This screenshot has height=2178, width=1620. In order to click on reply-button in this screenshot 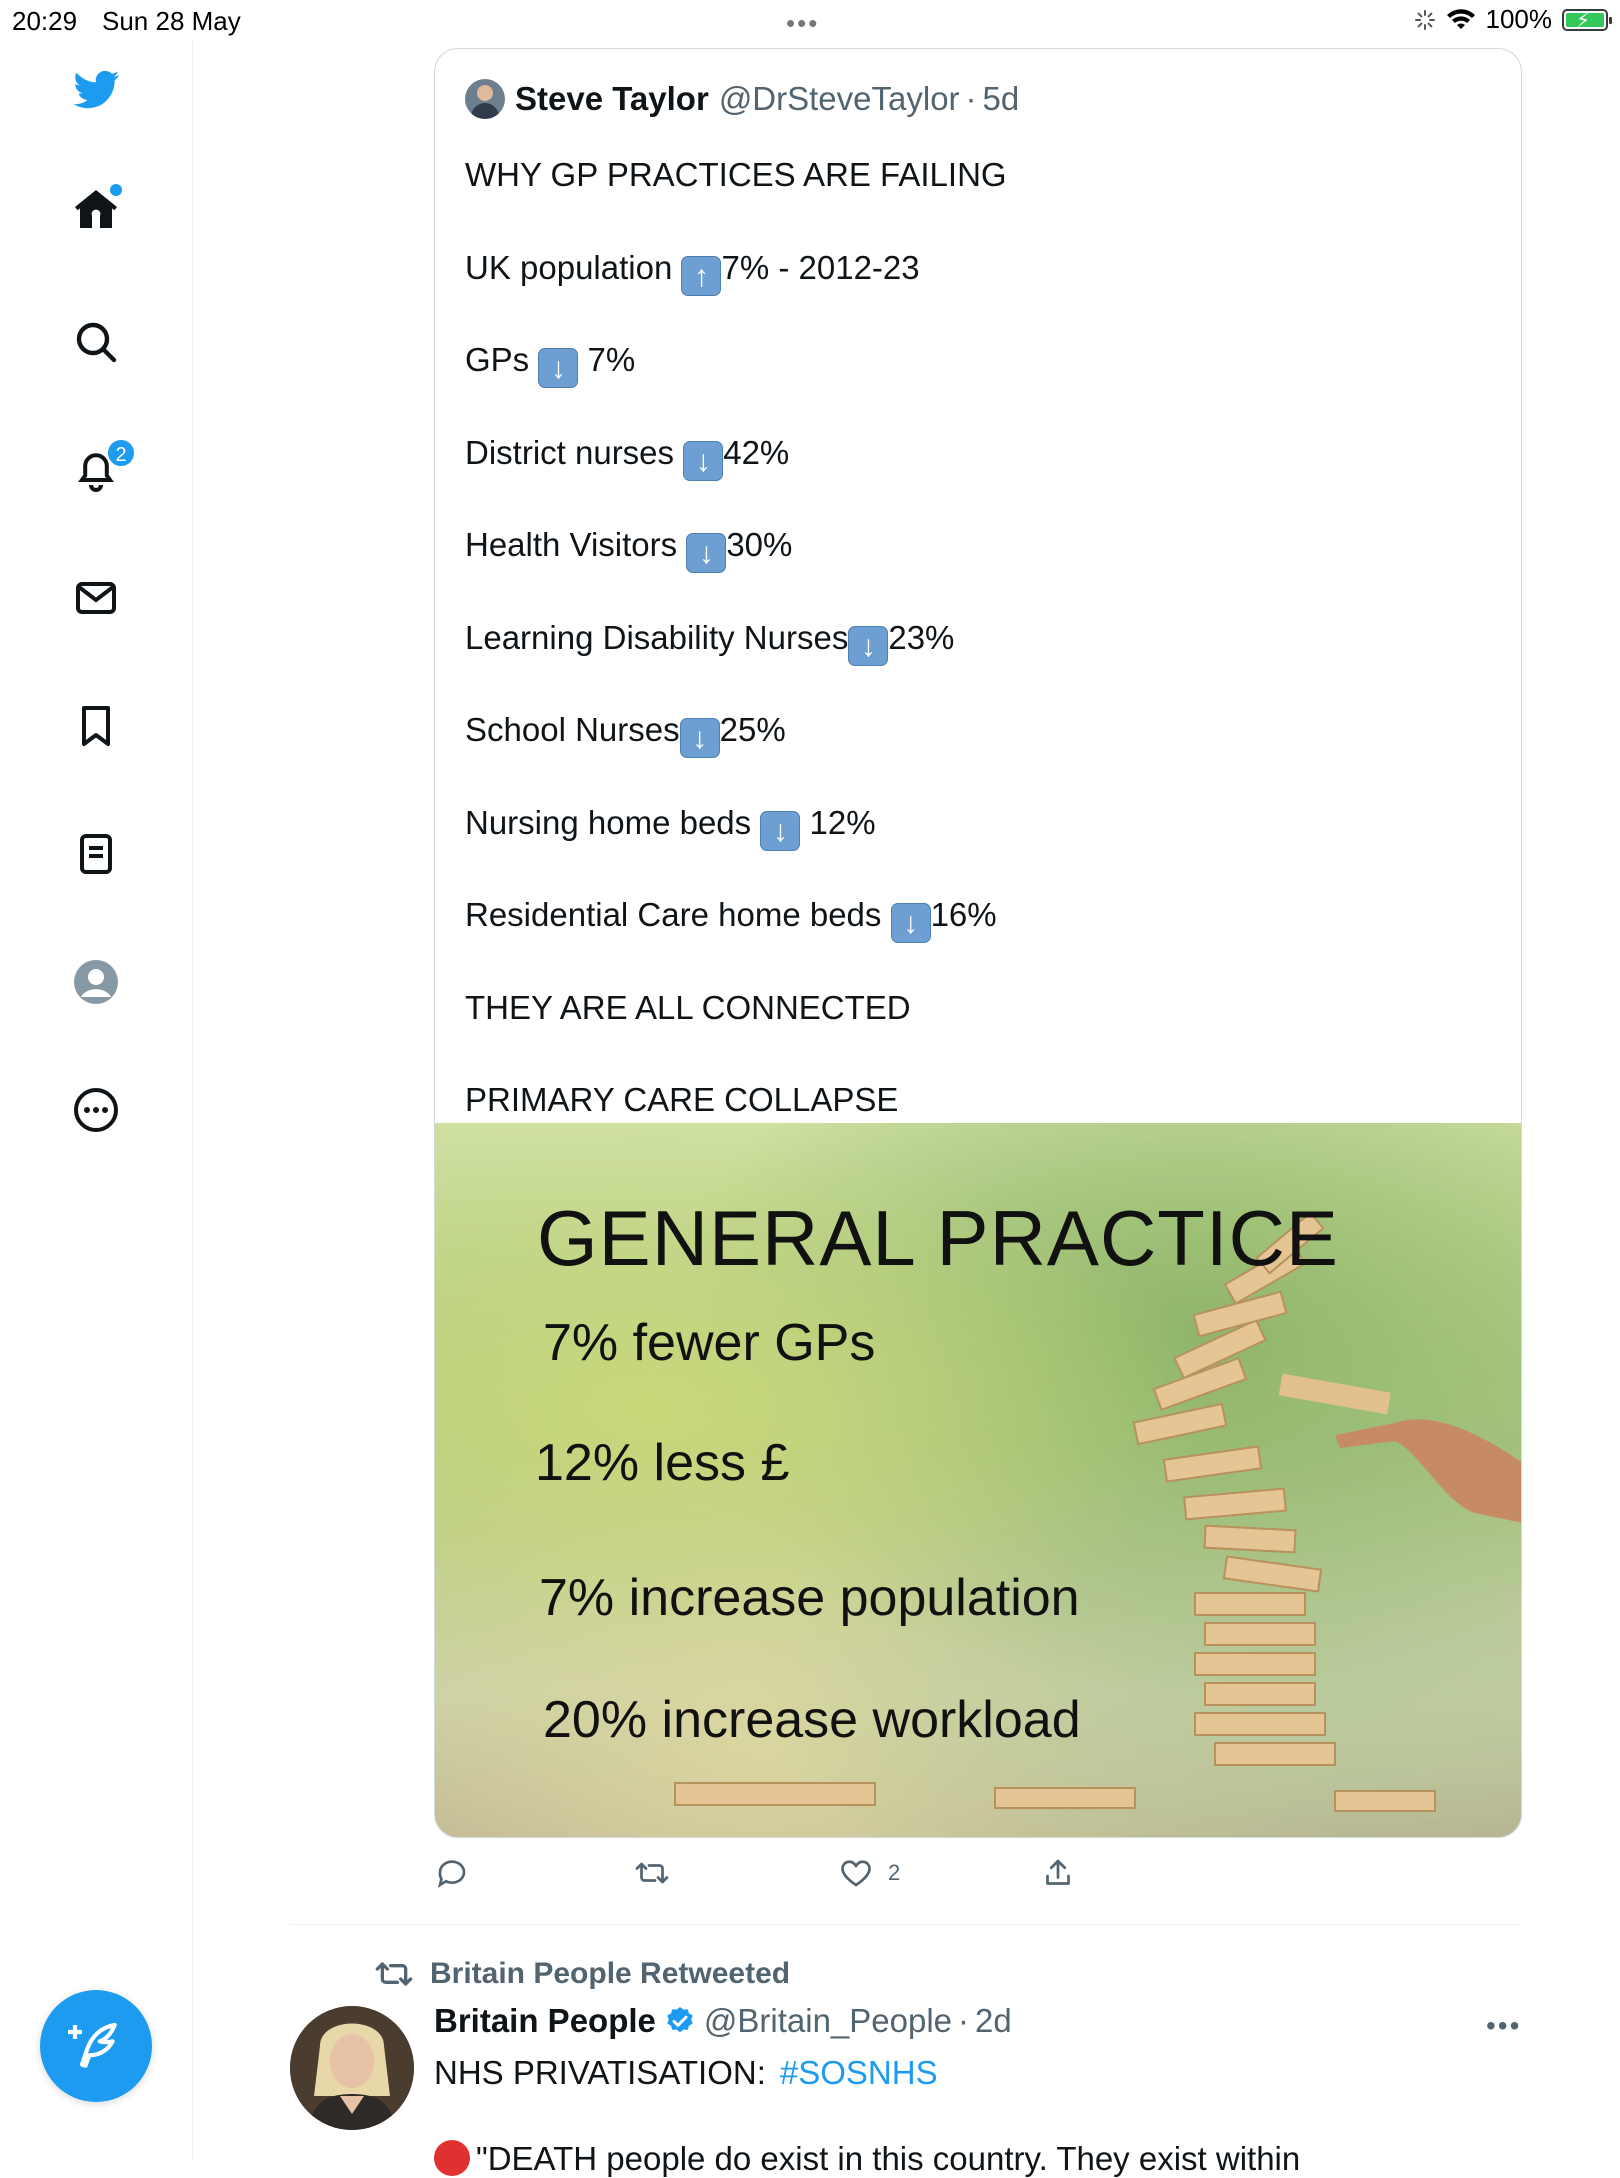, I will do `click(452, 1873)`.